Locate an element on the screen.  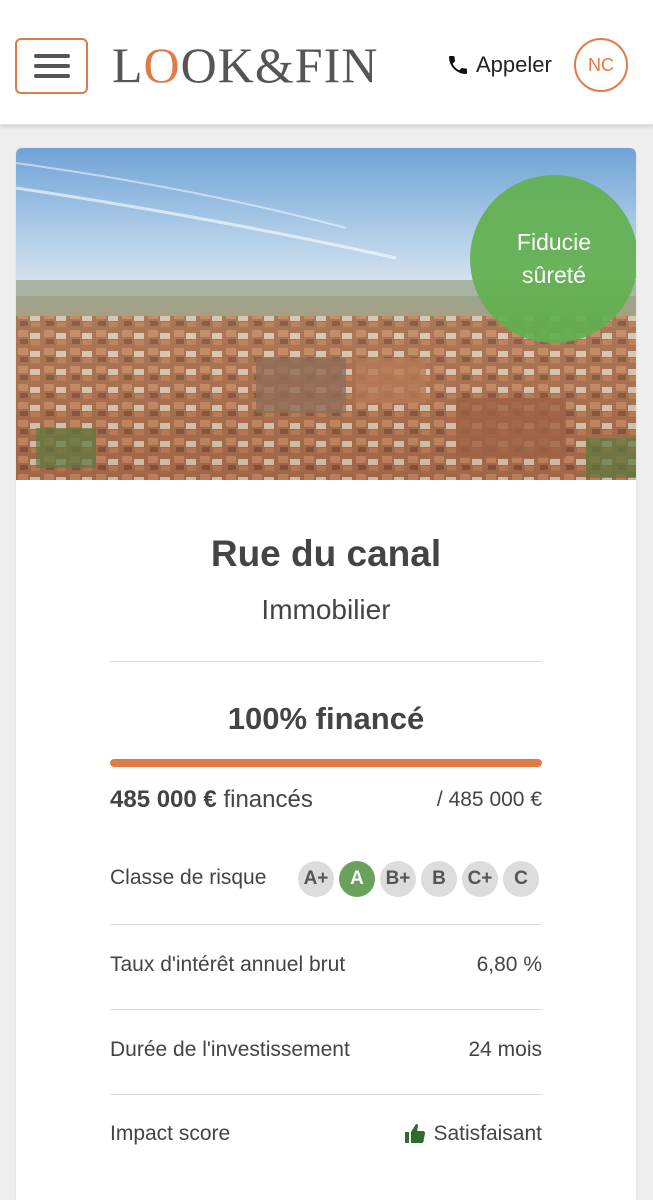
funding-progress-bar is located at coordinates (326, 763).